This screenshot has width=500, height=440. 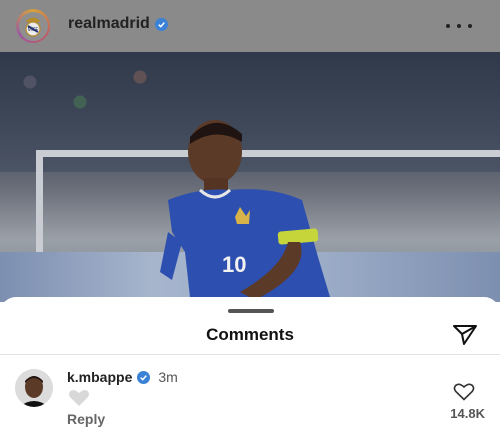 What do you see at coordinates (448, 26) in the screenshot?
I see `more-horizontal-icon` at bounding box center [448, 26].